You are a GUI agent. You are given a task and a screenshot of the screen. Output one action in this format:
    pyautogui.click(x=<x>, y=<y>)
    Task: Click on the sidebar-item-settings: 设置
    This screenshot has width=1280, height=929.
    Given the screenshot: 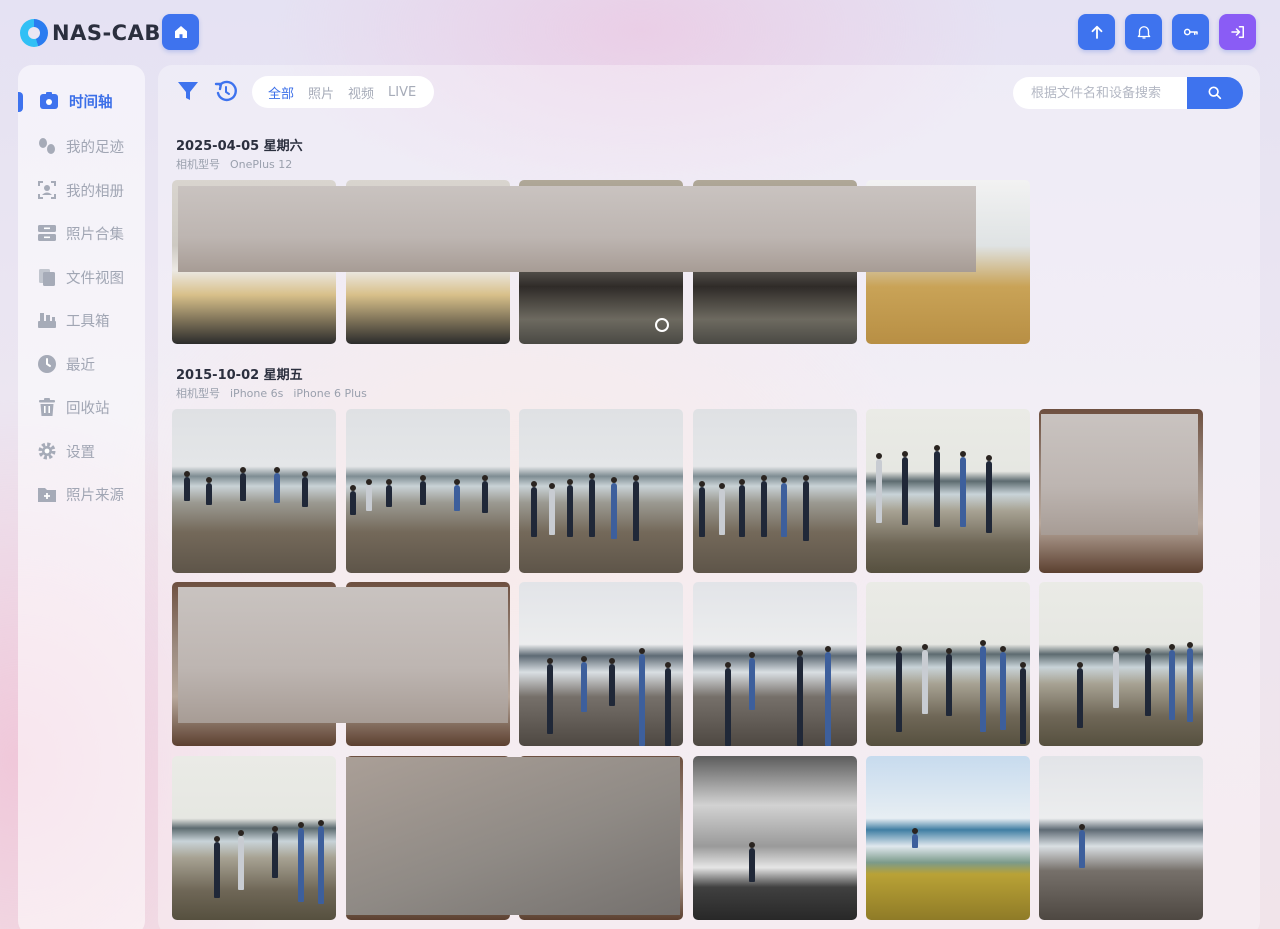 What is the action you would take?
    pyautogui.click(x=81, y=451)
    